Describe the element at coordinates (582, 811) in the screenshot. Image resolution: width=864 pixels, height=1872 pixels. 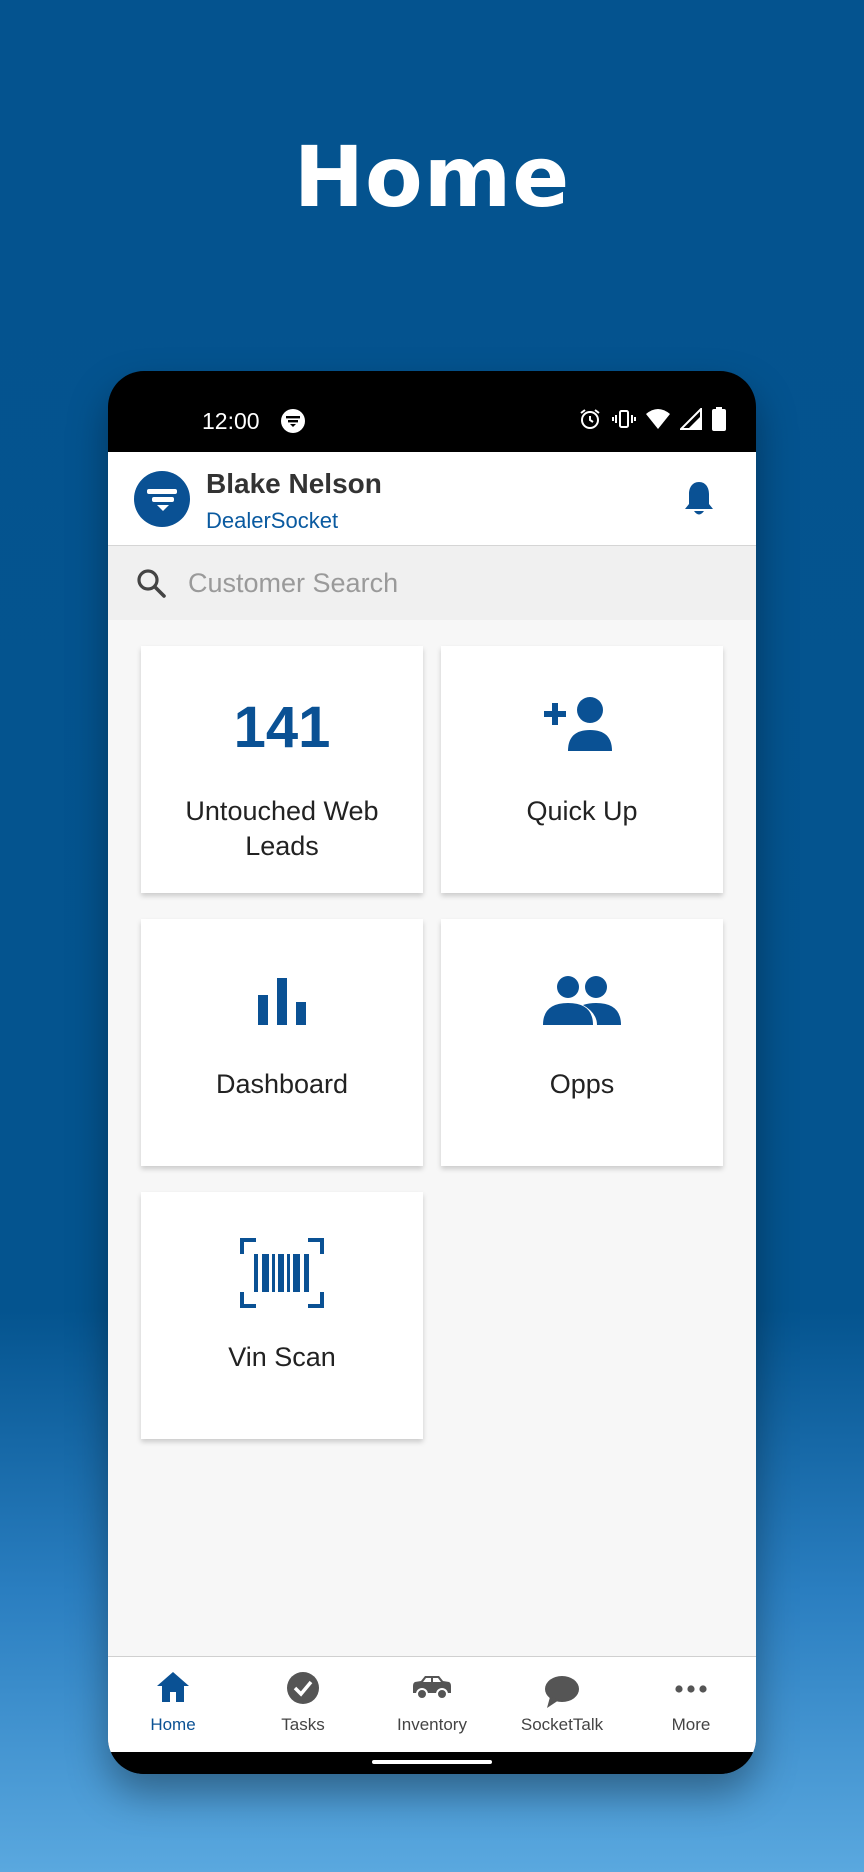
I see `tile-label: Quick Up` at that location.